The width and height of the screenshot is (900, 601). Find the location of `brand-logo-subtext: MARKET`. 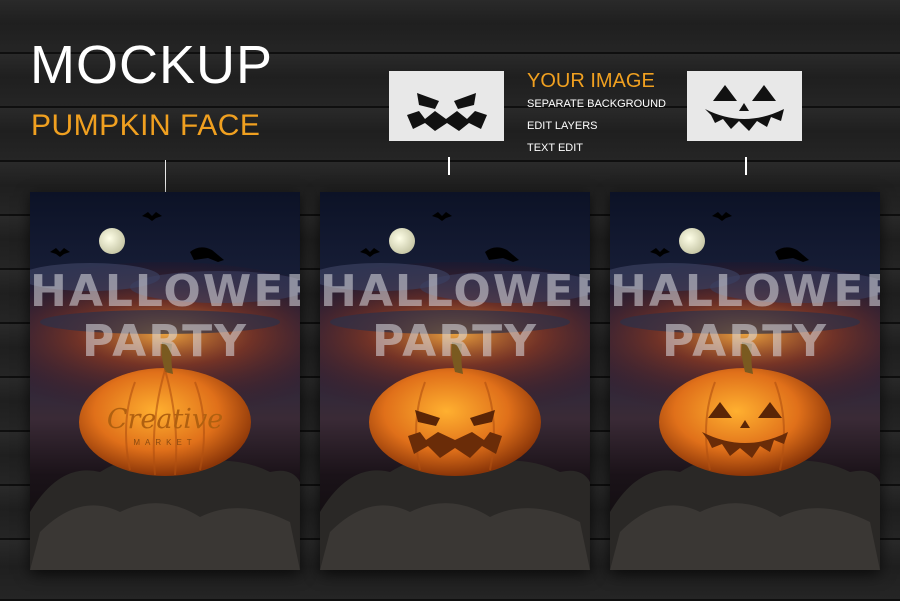

brand-logo-subtext: MARKET is located at coordinates (165, 442).